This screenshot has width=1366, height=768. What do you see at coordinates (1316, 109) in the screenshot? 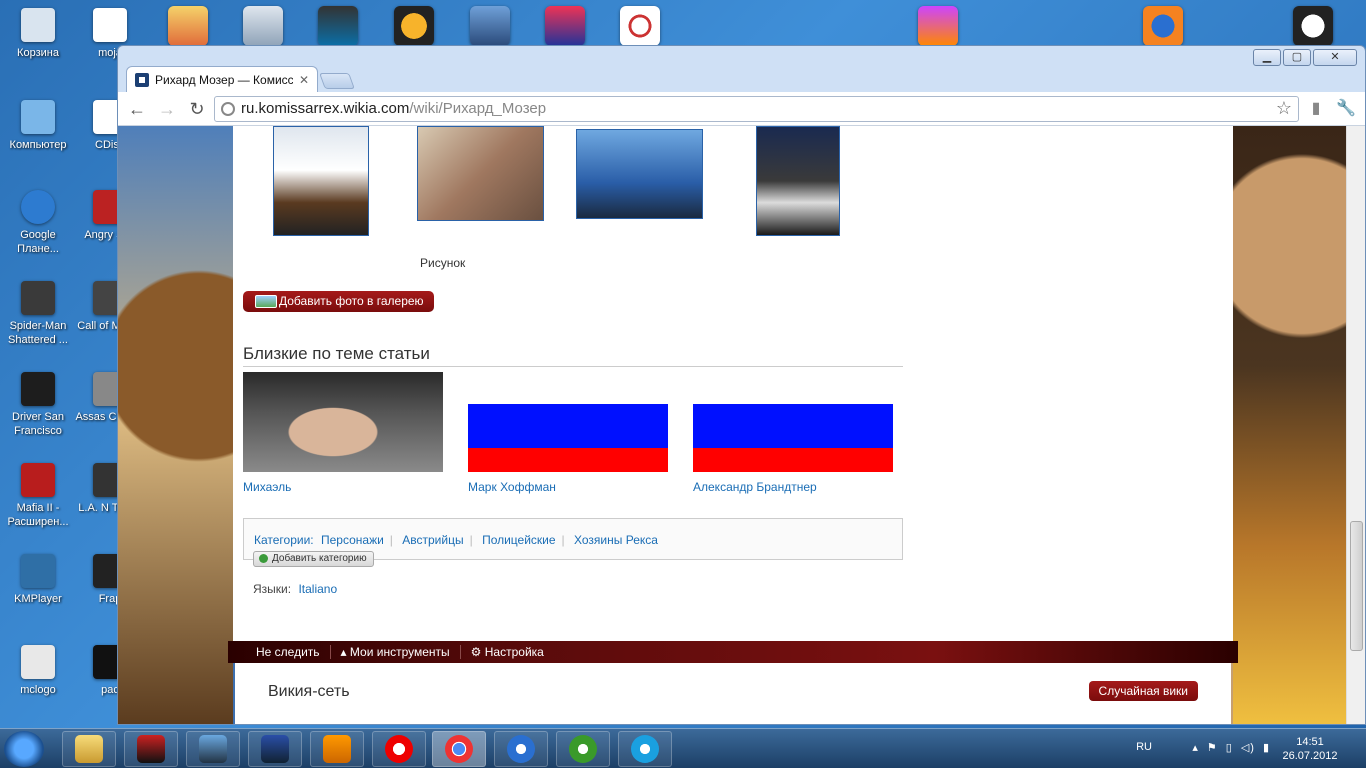
I see `signal-icon: ▮` at bounding box center [1316, 109].